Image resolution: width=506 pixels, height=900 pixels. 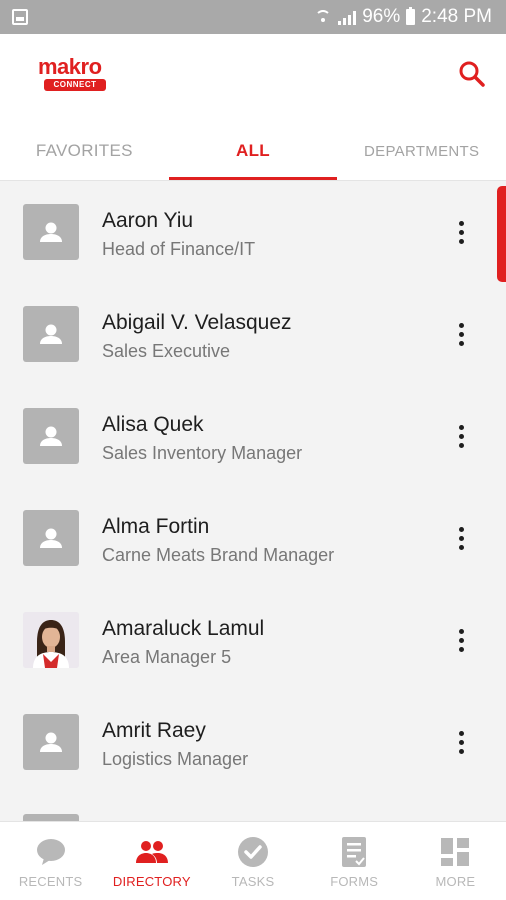 What do you see at coordinates (148, 220) in the screenshot?
I see `contact-name: Aaron Yiu` at bounding box center [148, 220].